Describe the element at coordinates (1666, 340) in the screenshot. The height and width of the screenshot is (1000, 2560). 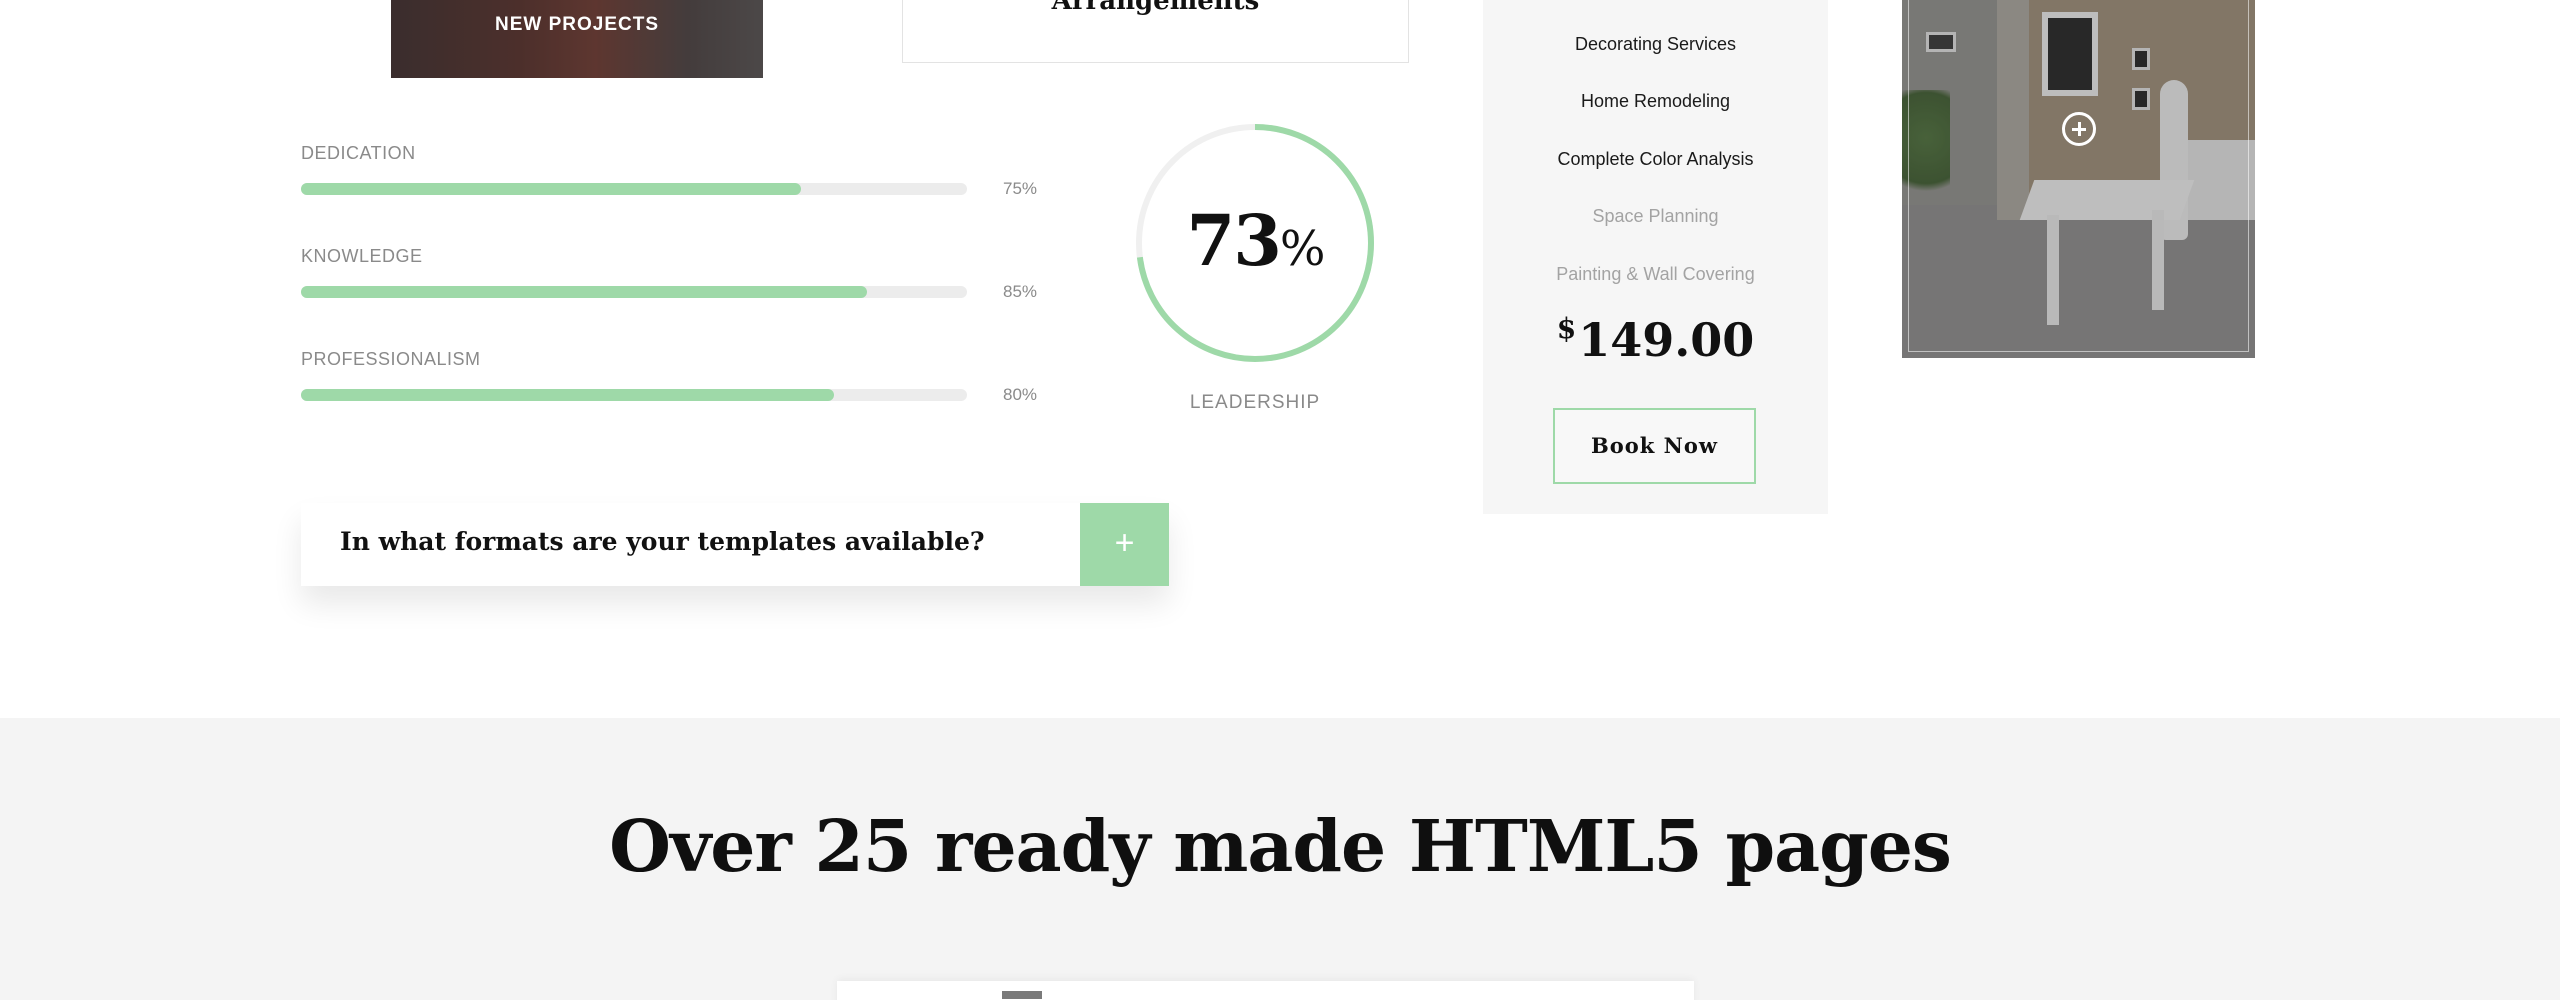
I see `price-amount: 149.00` at that location.